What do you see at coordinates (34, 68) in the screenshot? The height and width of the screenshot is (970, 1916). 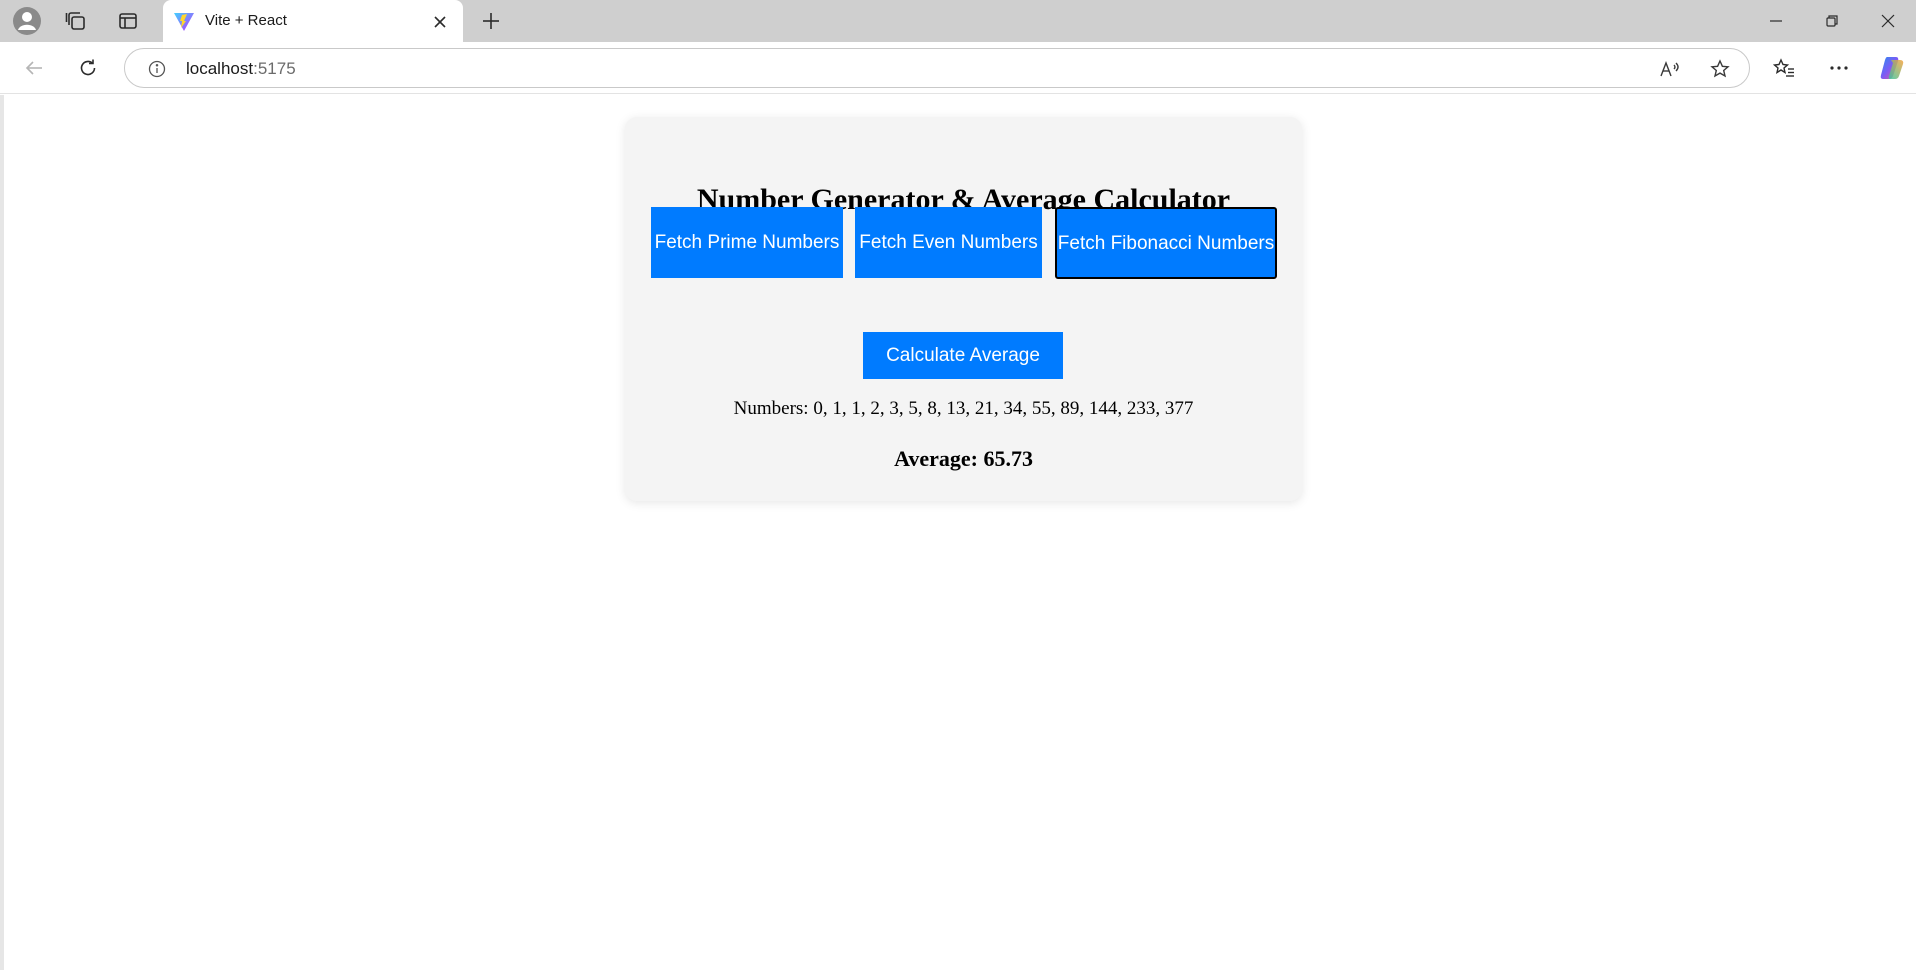 I see `back-arrow-icon` at bounding box center [34, 68].